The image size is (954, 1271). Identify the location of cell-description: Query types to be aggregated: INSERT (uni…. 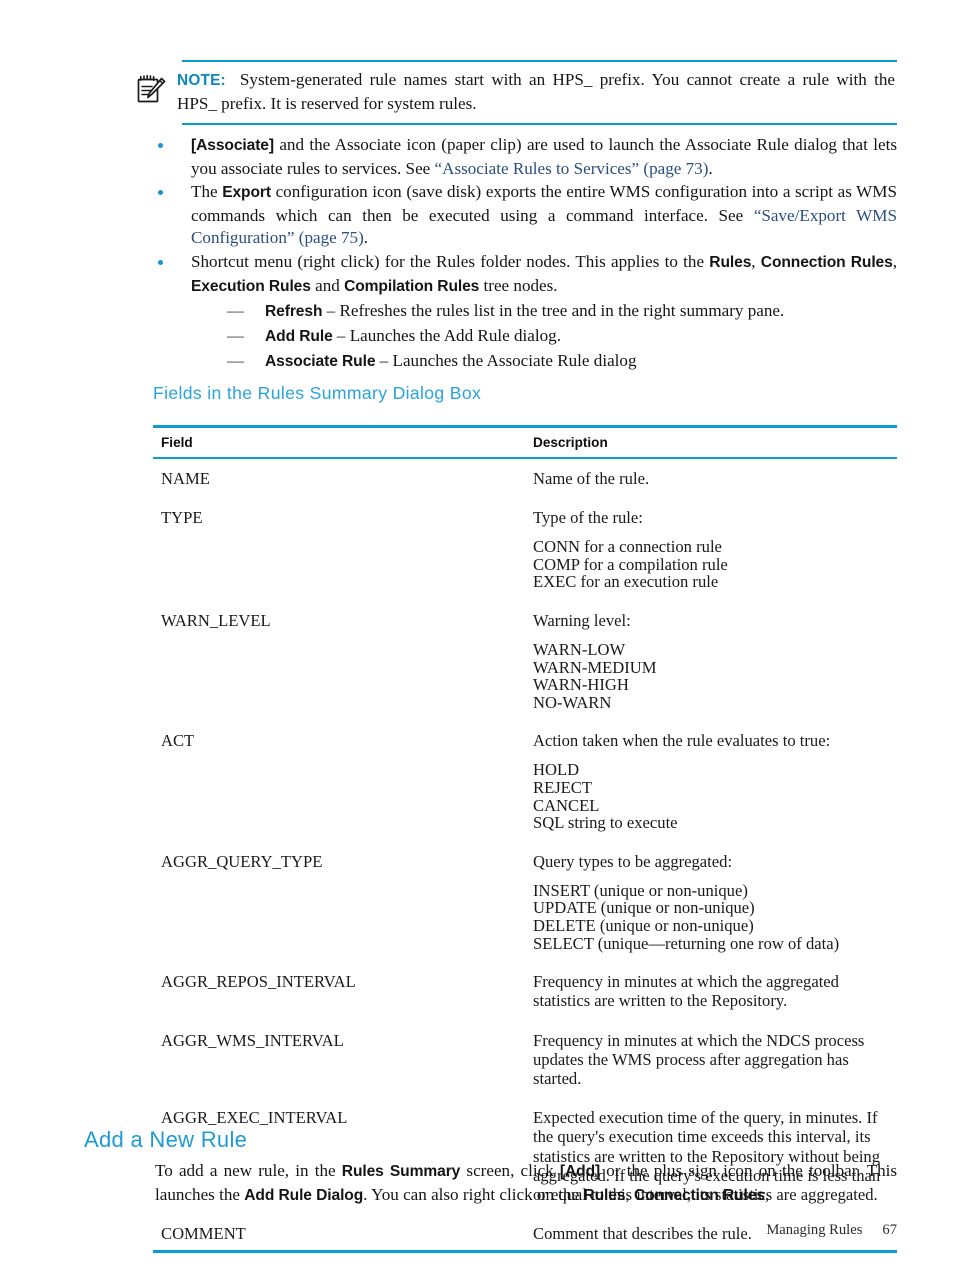
(711, 902).